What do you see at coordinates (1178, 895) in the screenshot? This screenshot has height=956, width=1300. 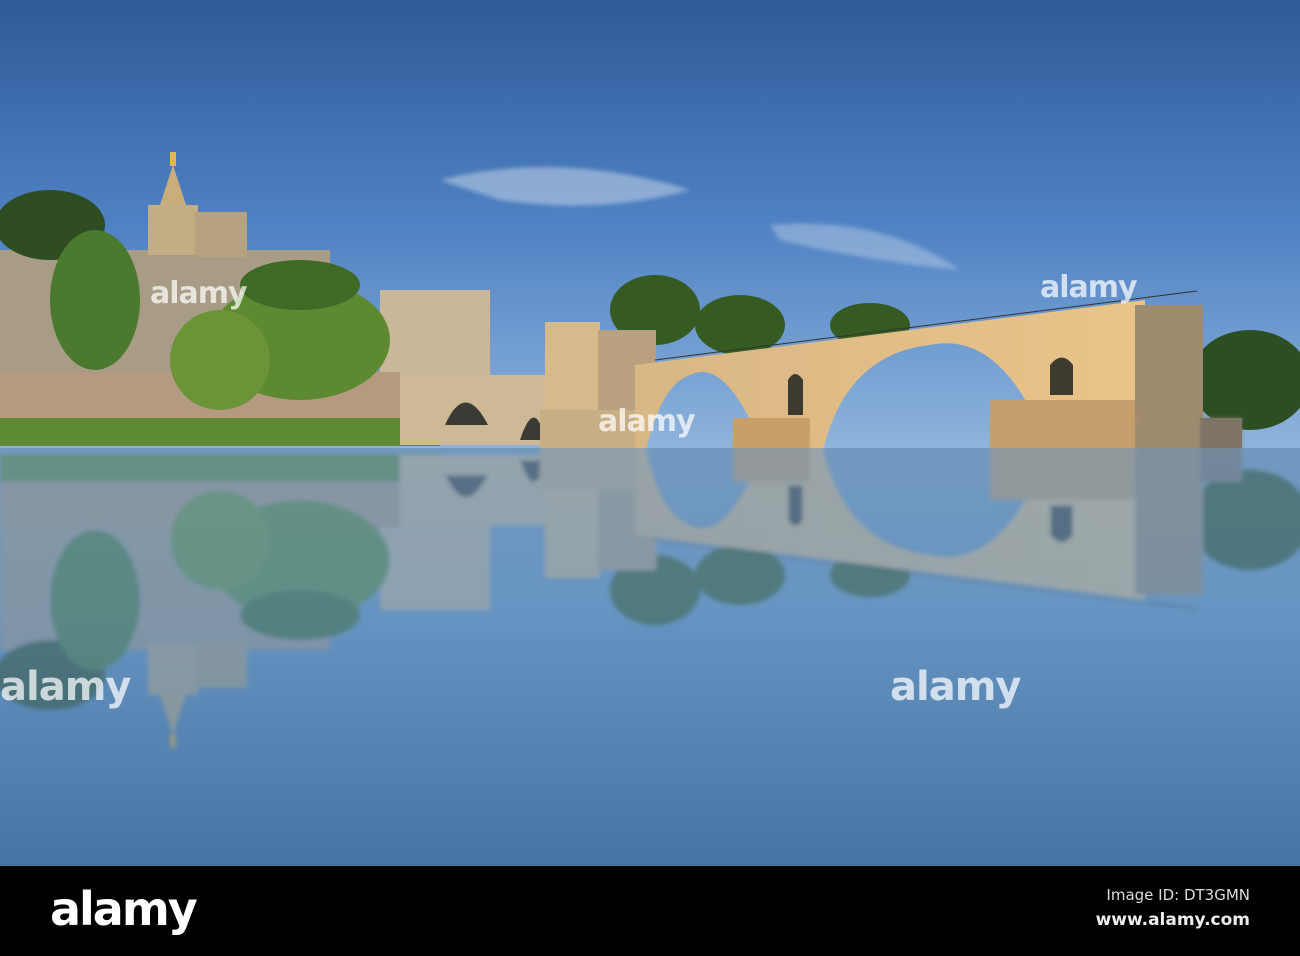 I see `image-id: Image ID: DT3GMN` at bounding box center [1178, 895].